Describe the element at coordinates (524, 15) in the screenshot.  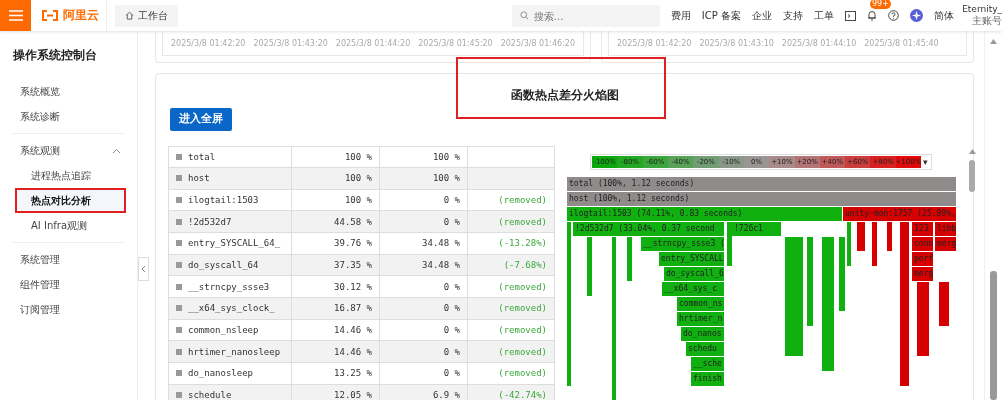
I see `search-icon` at that location.